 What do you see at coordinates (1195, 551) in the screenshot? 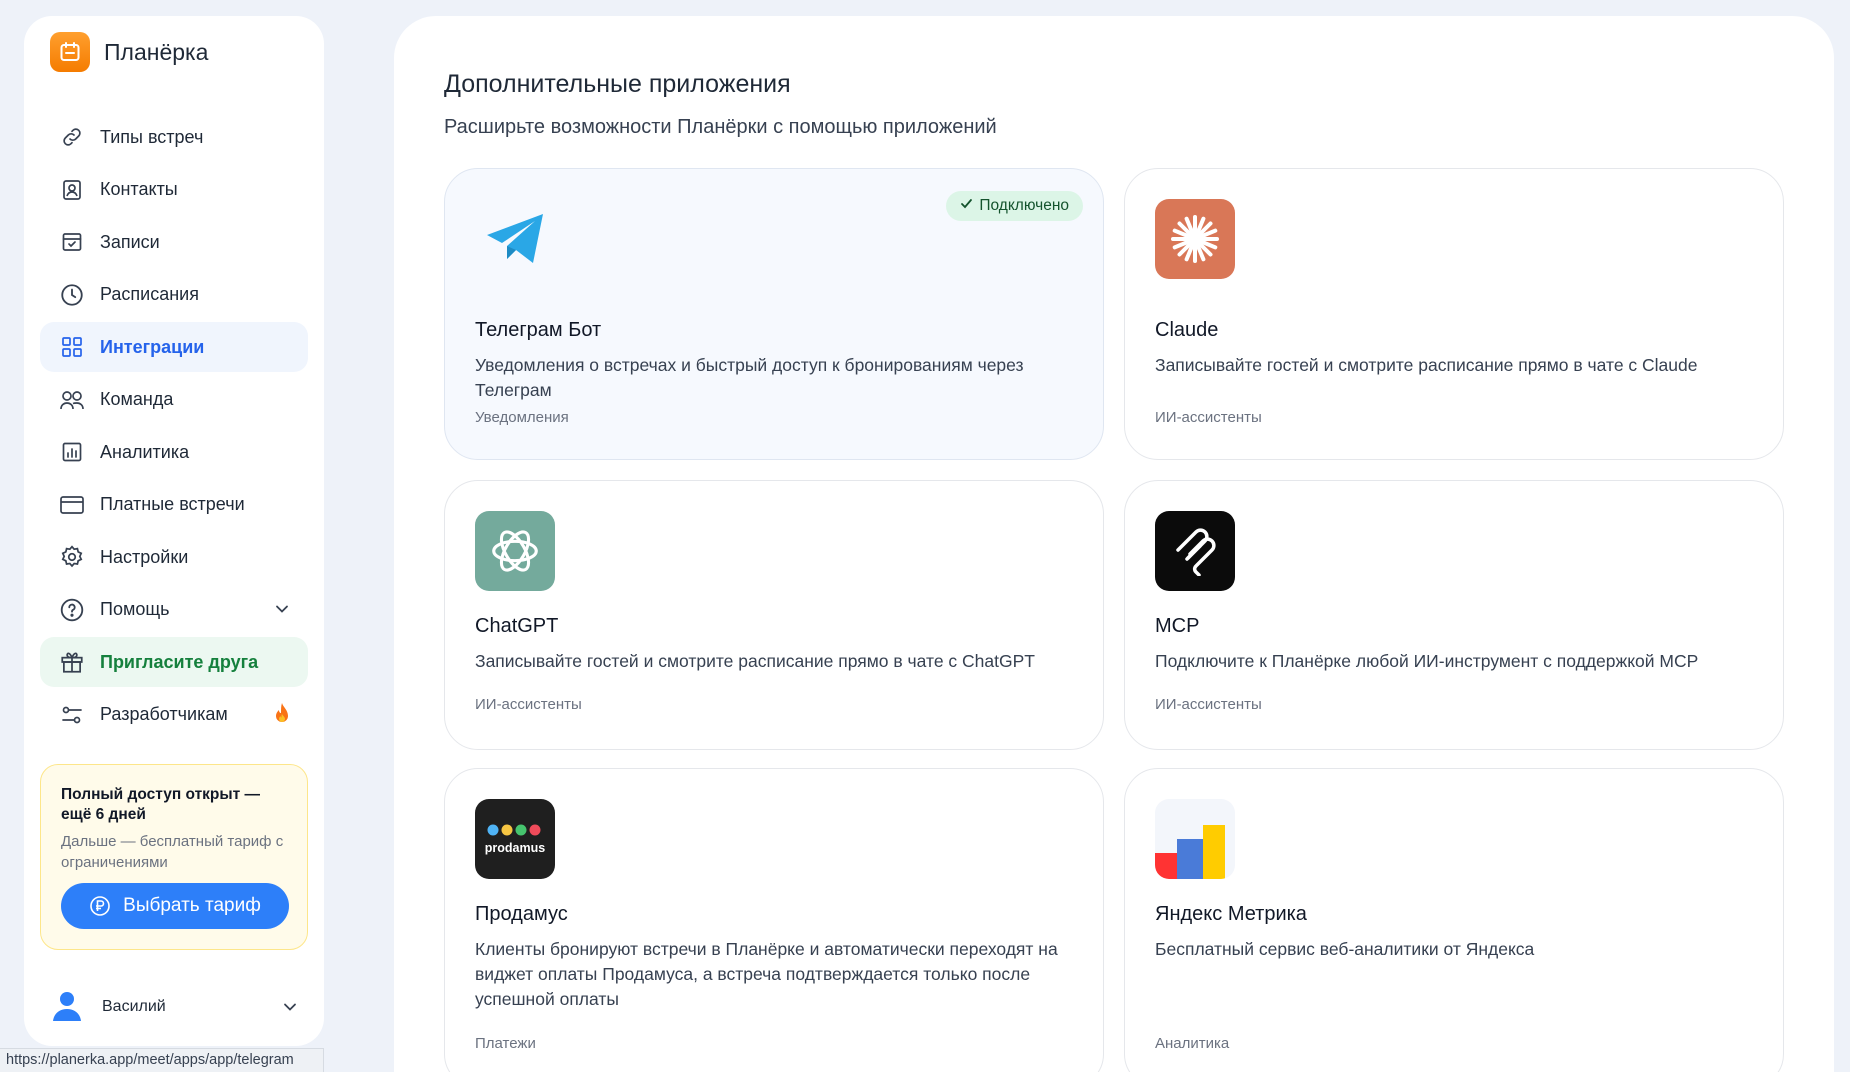
I see `mcp-icon` at bounding box center [1195, 551].